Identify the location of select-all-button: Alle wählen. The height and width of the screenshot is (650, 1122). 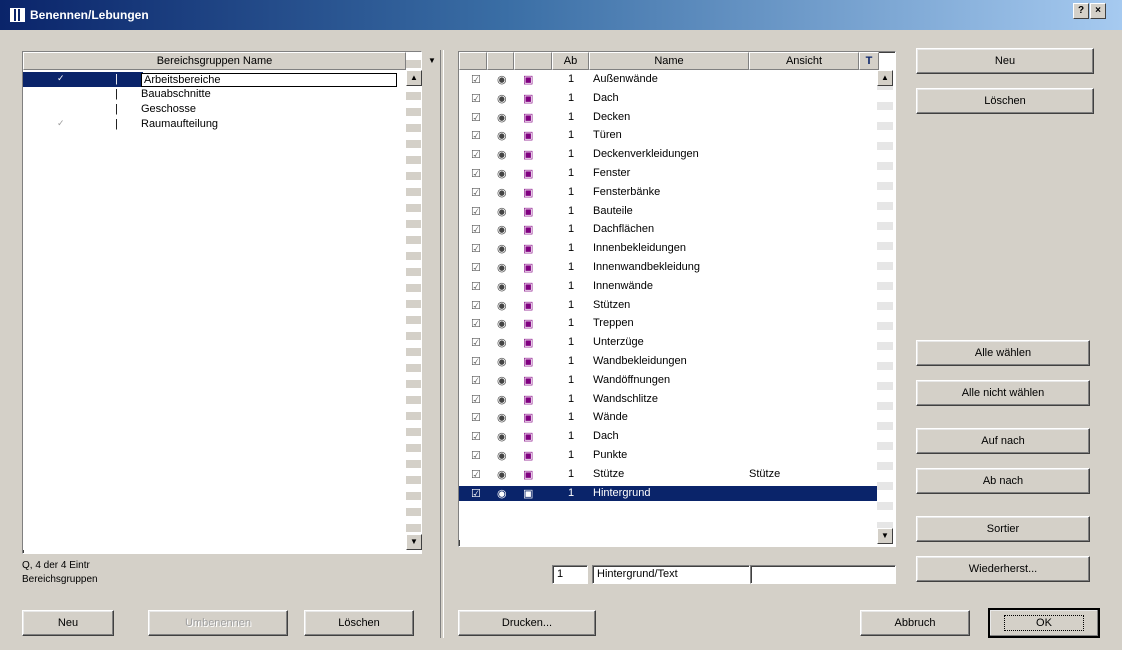
(1003, 353).